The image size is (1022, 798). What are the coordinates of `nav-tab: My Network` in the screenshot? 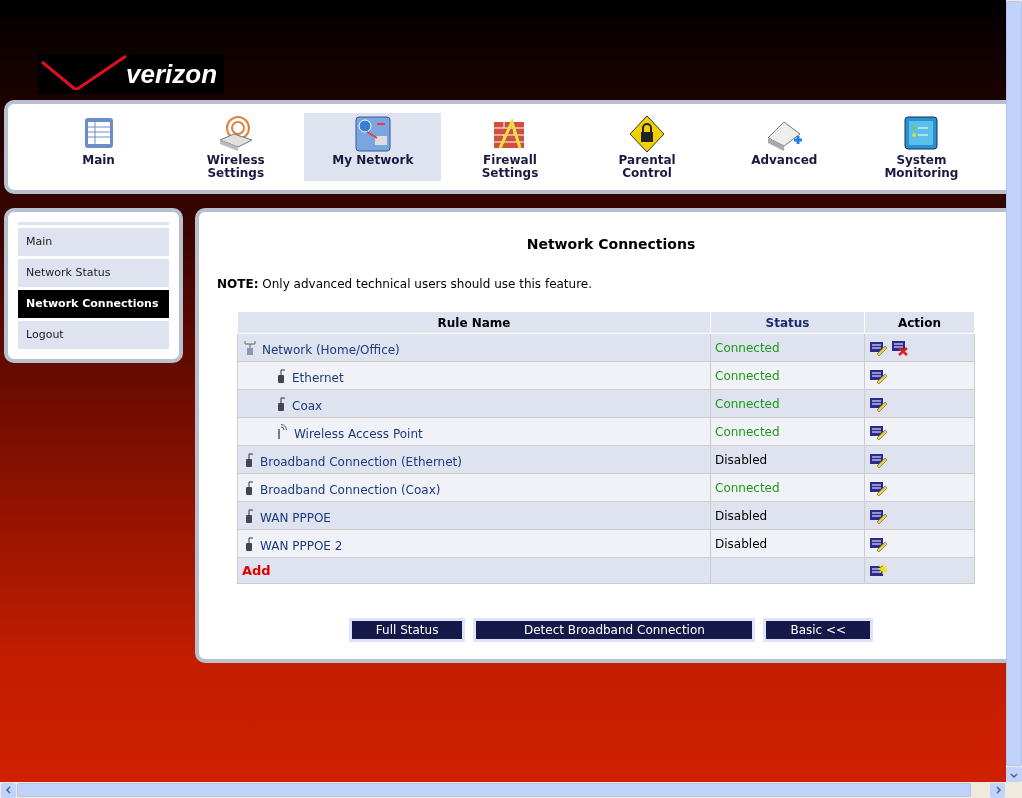 It's located at (373, 147).